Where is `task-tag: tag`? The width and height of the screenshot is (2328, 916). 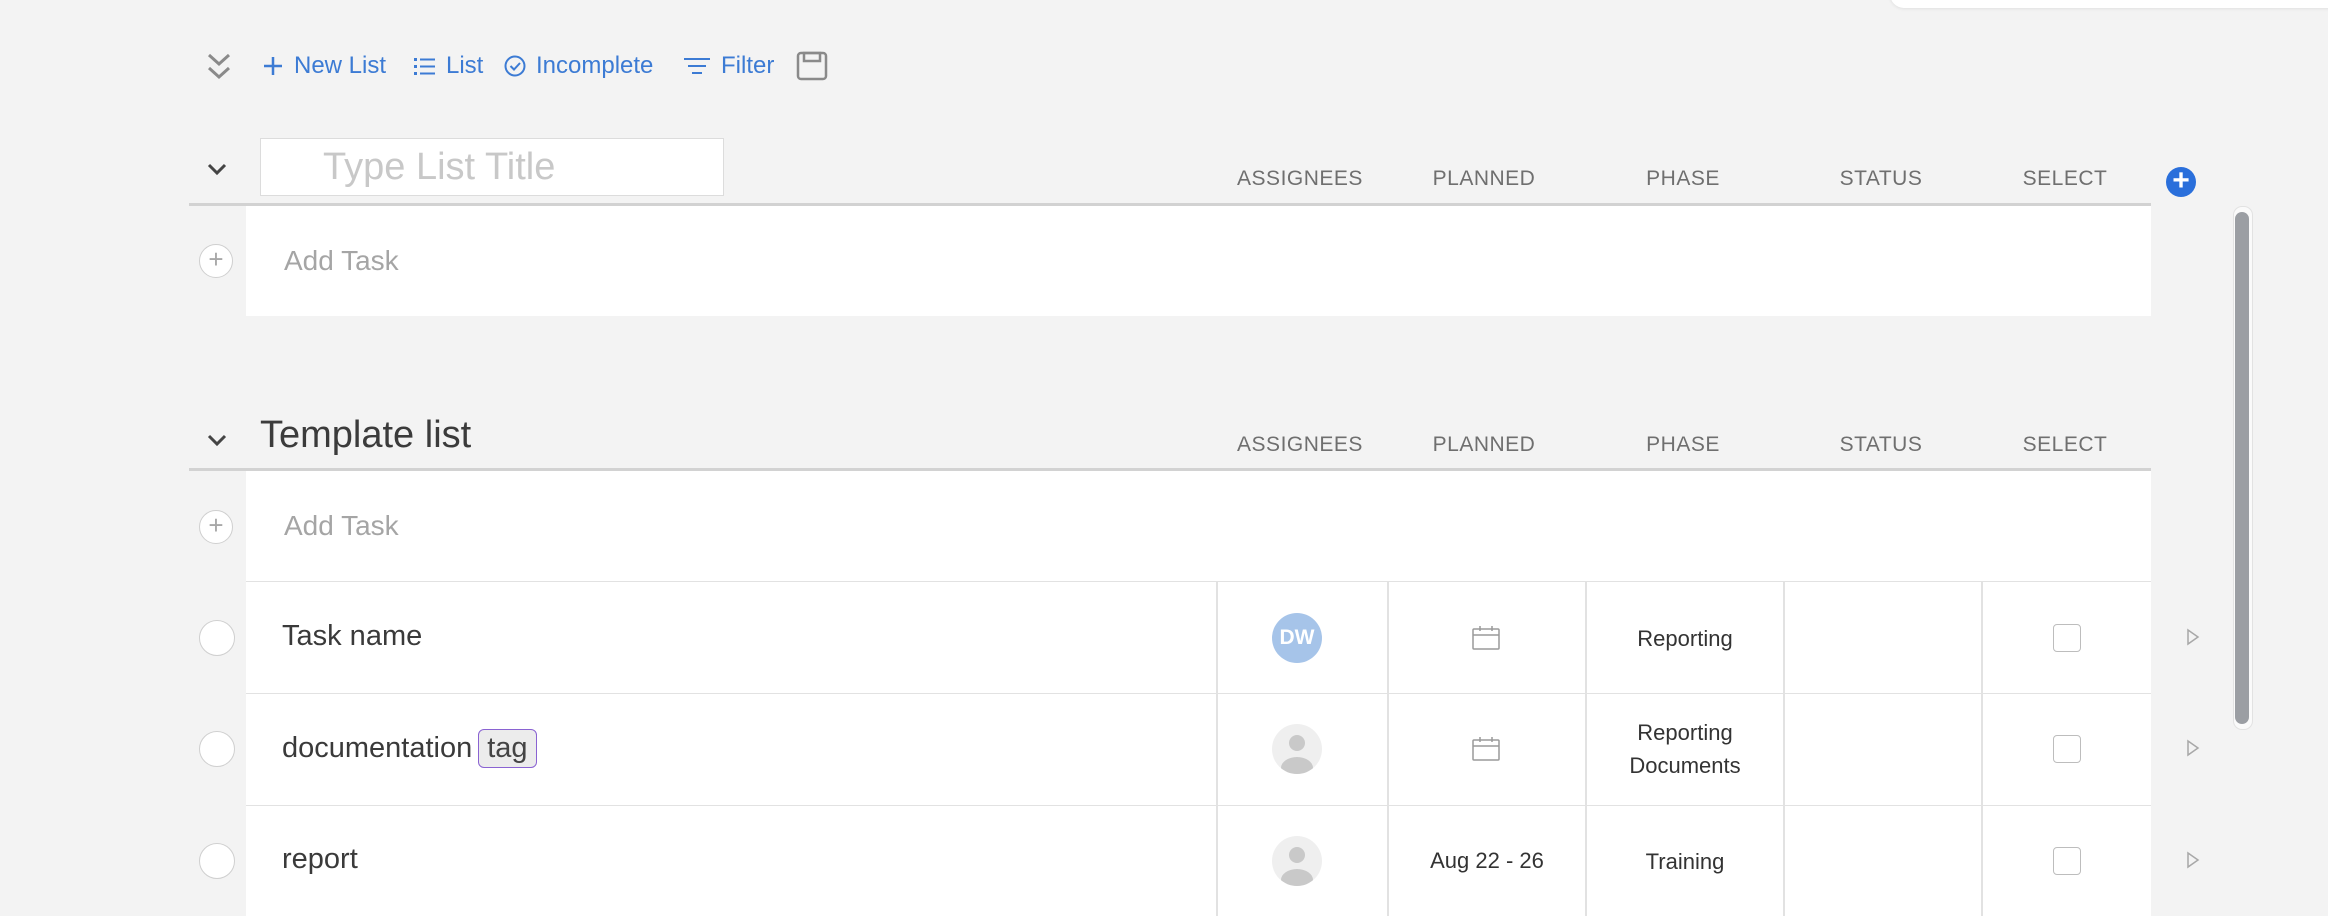
task-tag: tag is located at coordinates (507, 748).